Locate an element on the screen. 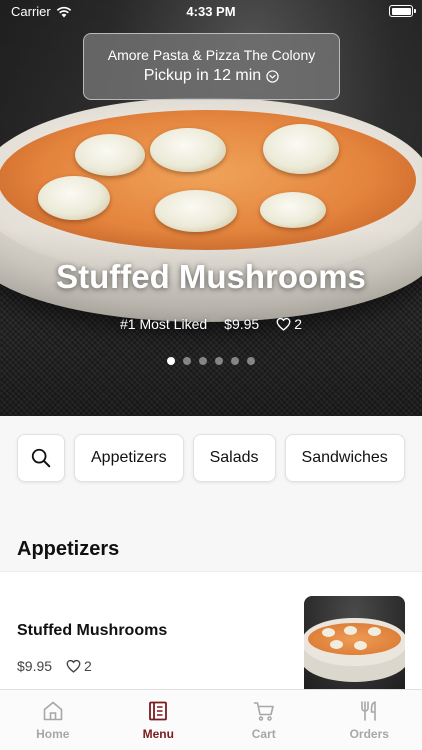  tab-home-label: Home is located at coordinates (53, 734).